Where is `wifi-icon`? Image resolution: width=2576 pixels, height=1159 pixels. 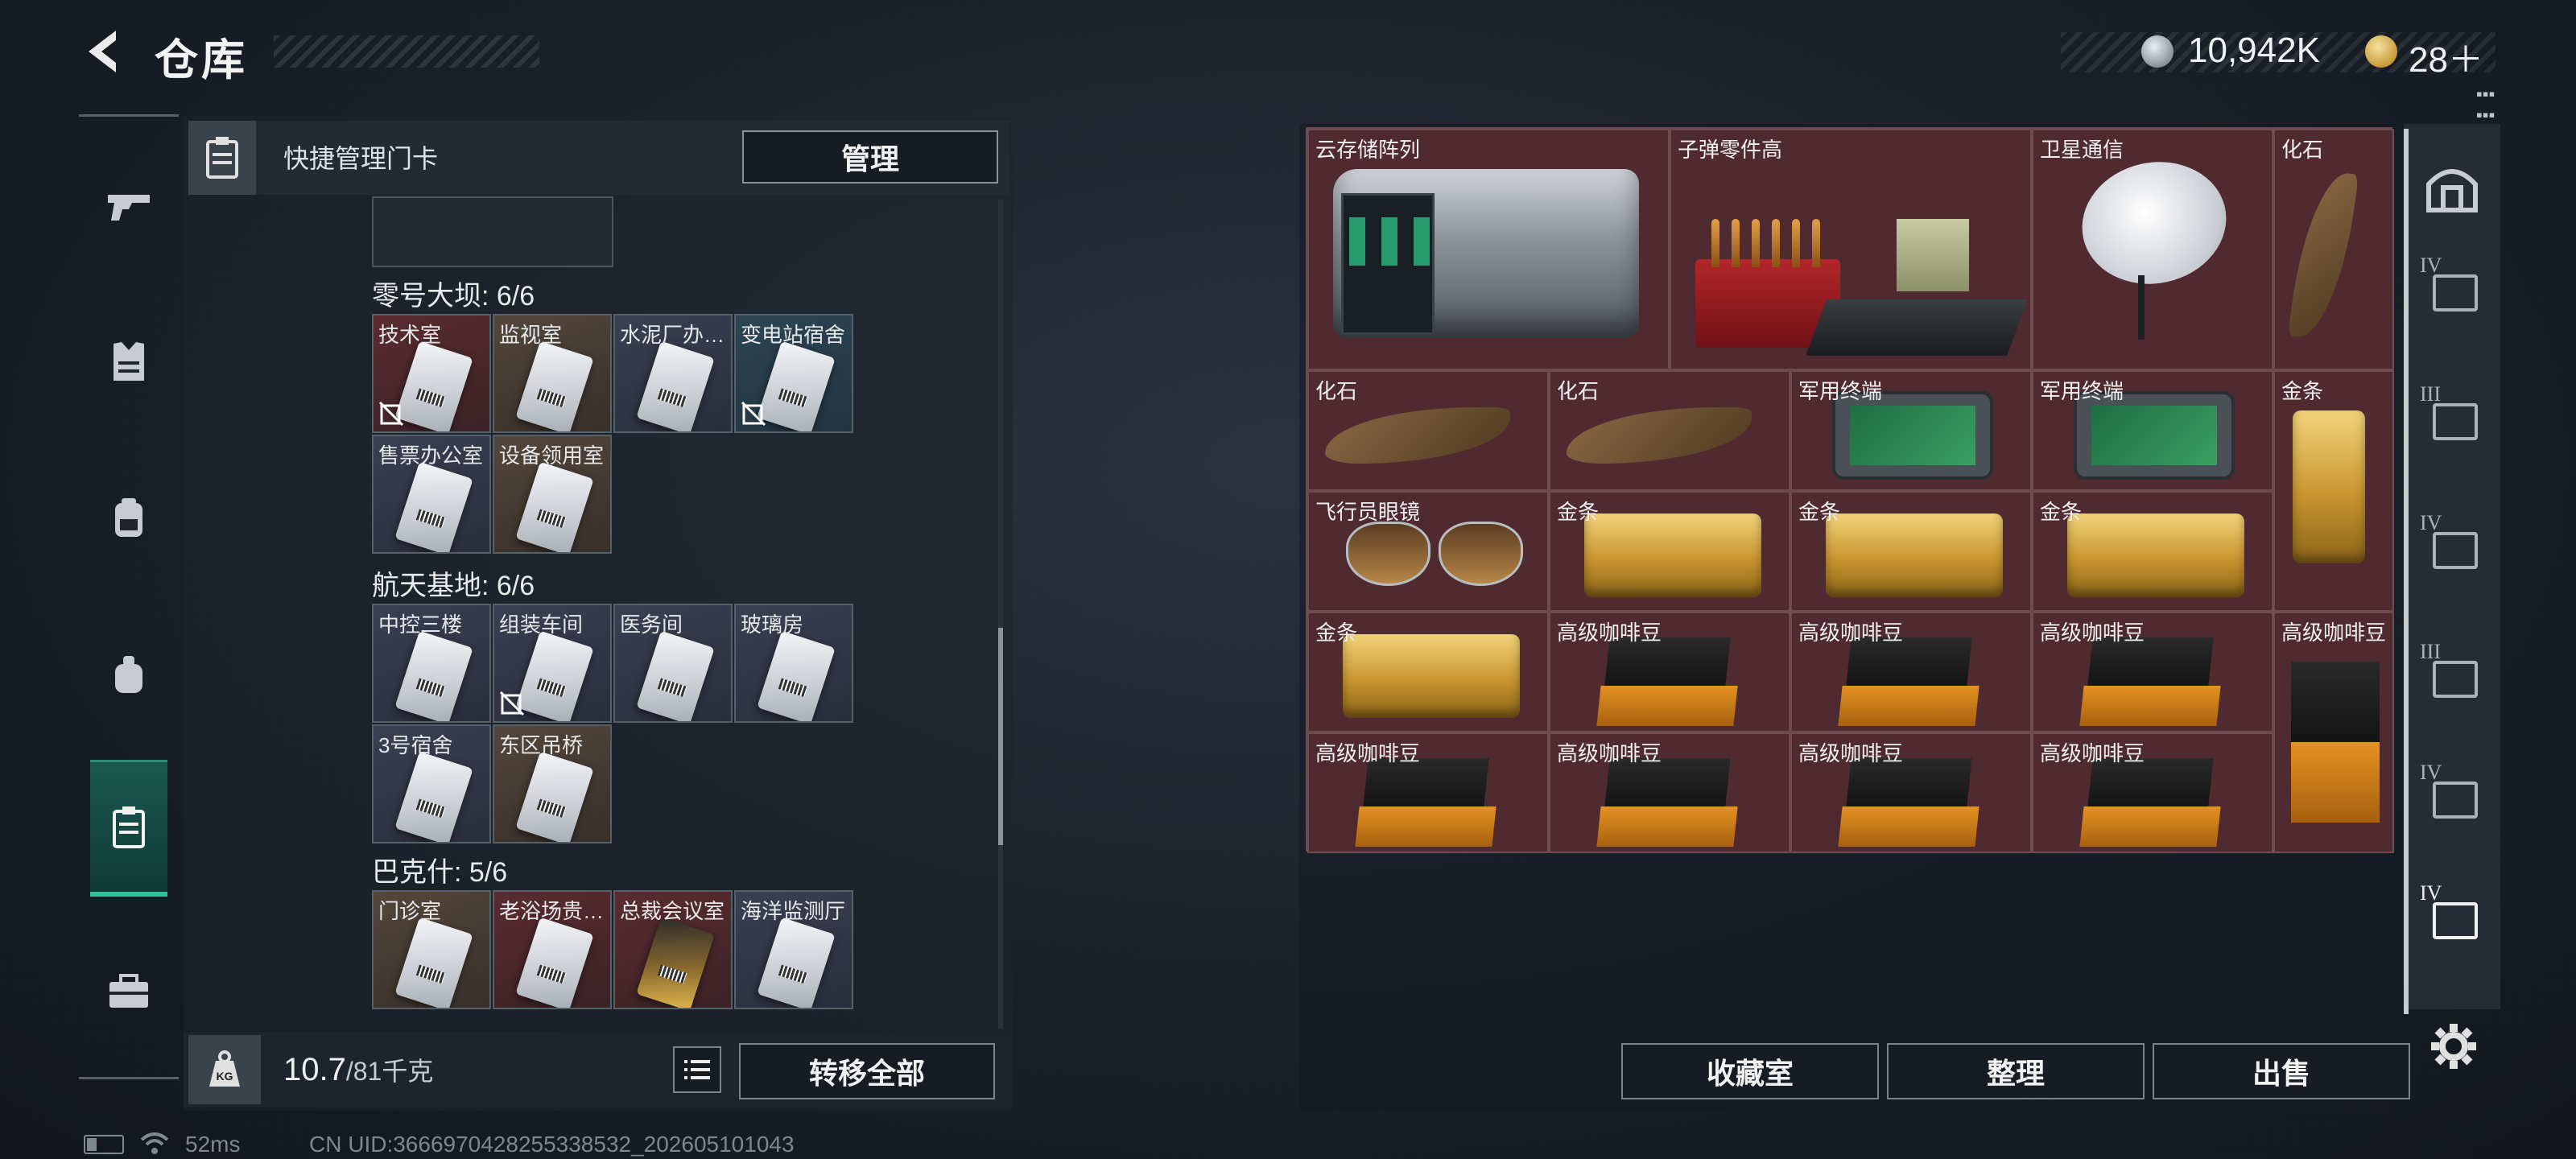 wifi-icon is located at coordinates (154, 1144).